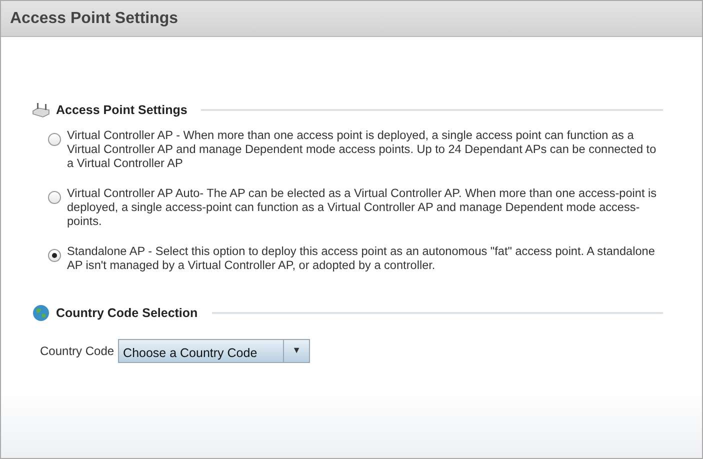 The height and width of the screenshot is (459, 703). Describe the element at coordinates (361, 258) in the screenshot. I see `option-label: Standalone AP - Select this option to deploy this access point as an autonomous "fat" access point. A standalone AP isn't managed by a Virtual Controller AP, or adopted by a controller.` at that location.